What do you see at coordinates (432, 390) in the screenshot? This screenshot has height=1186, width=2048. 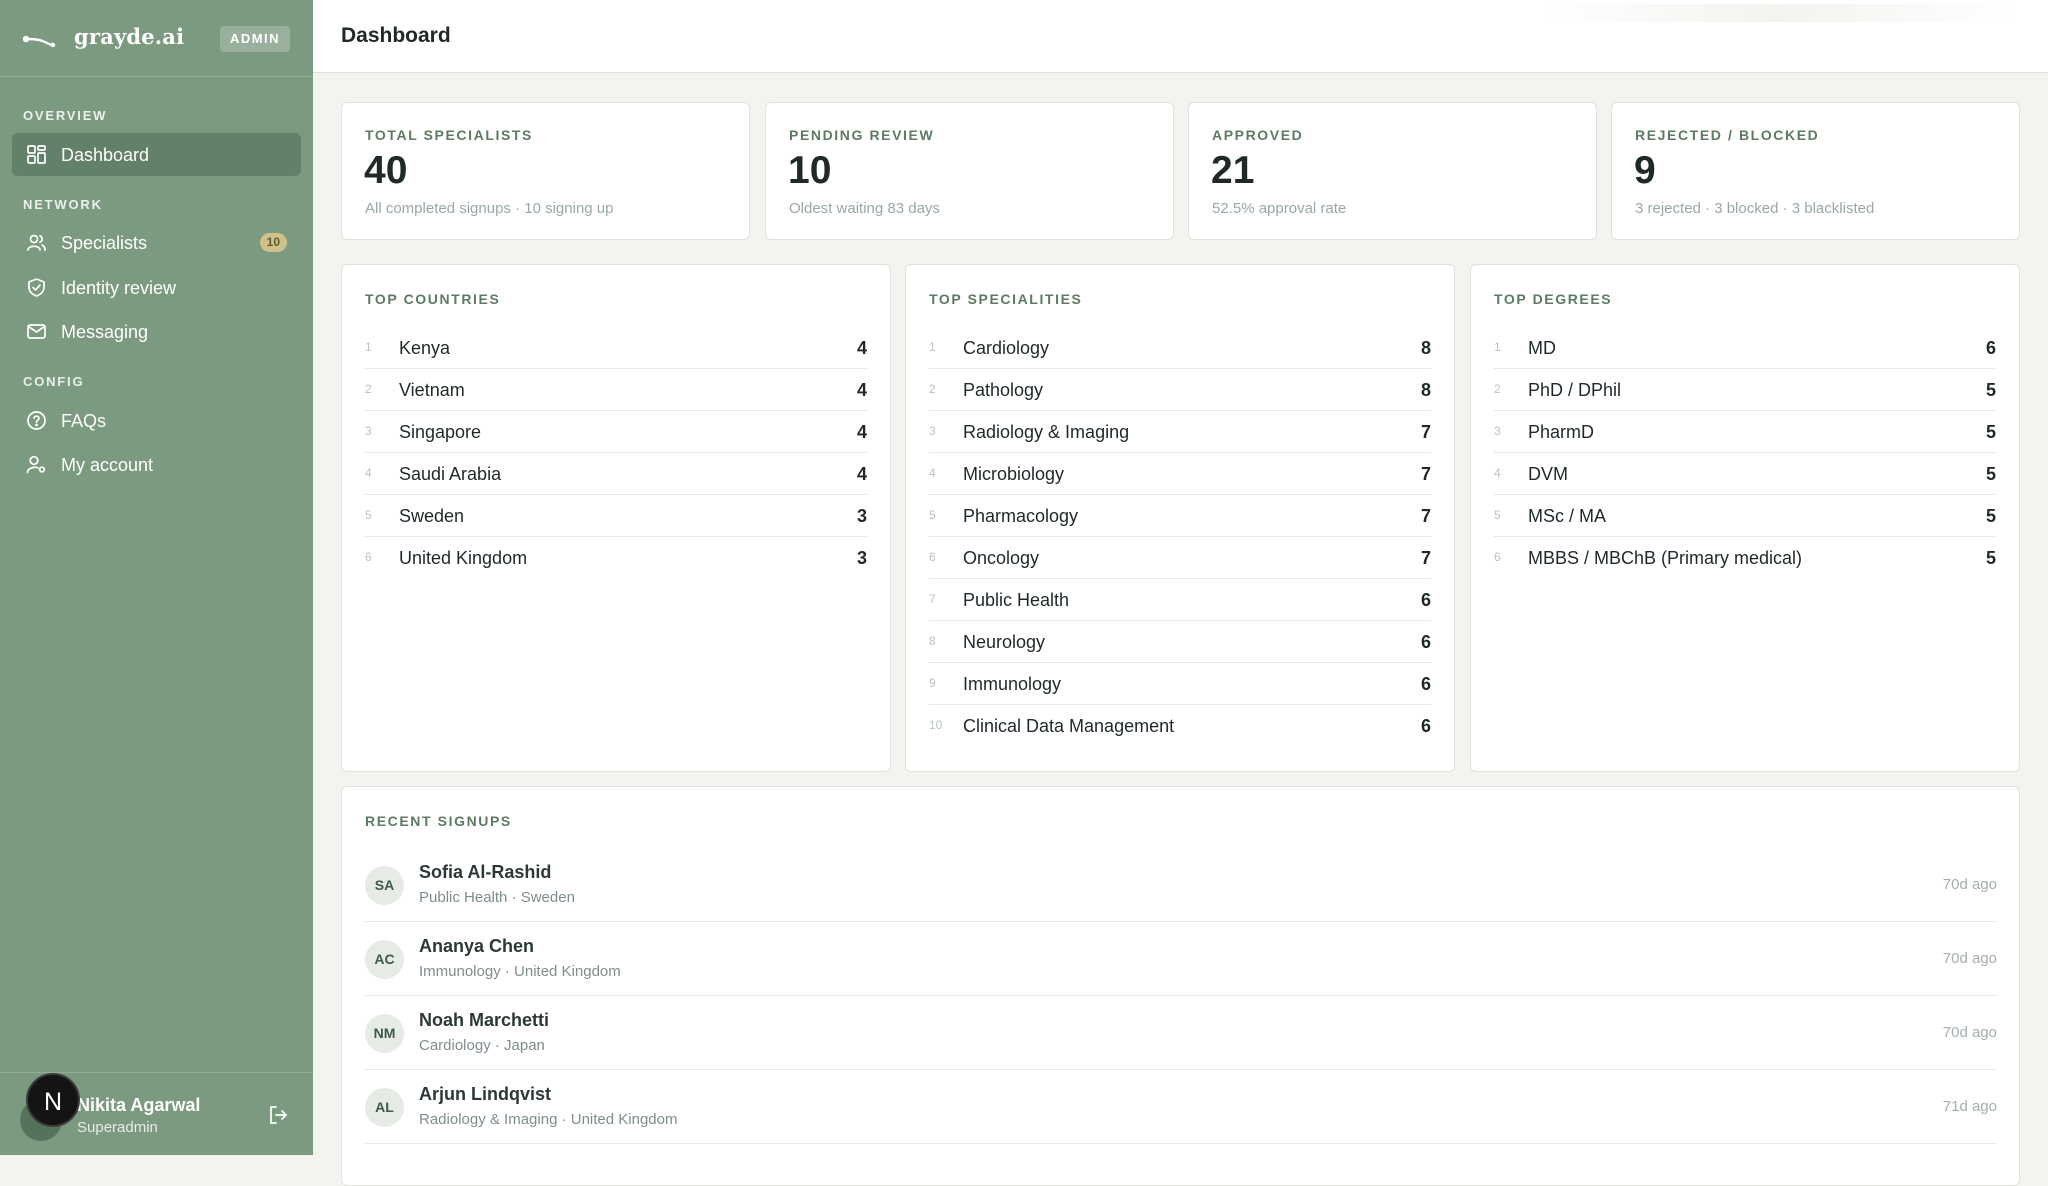 I see `row-label: Vietnam` at bounding box center [432, 390].